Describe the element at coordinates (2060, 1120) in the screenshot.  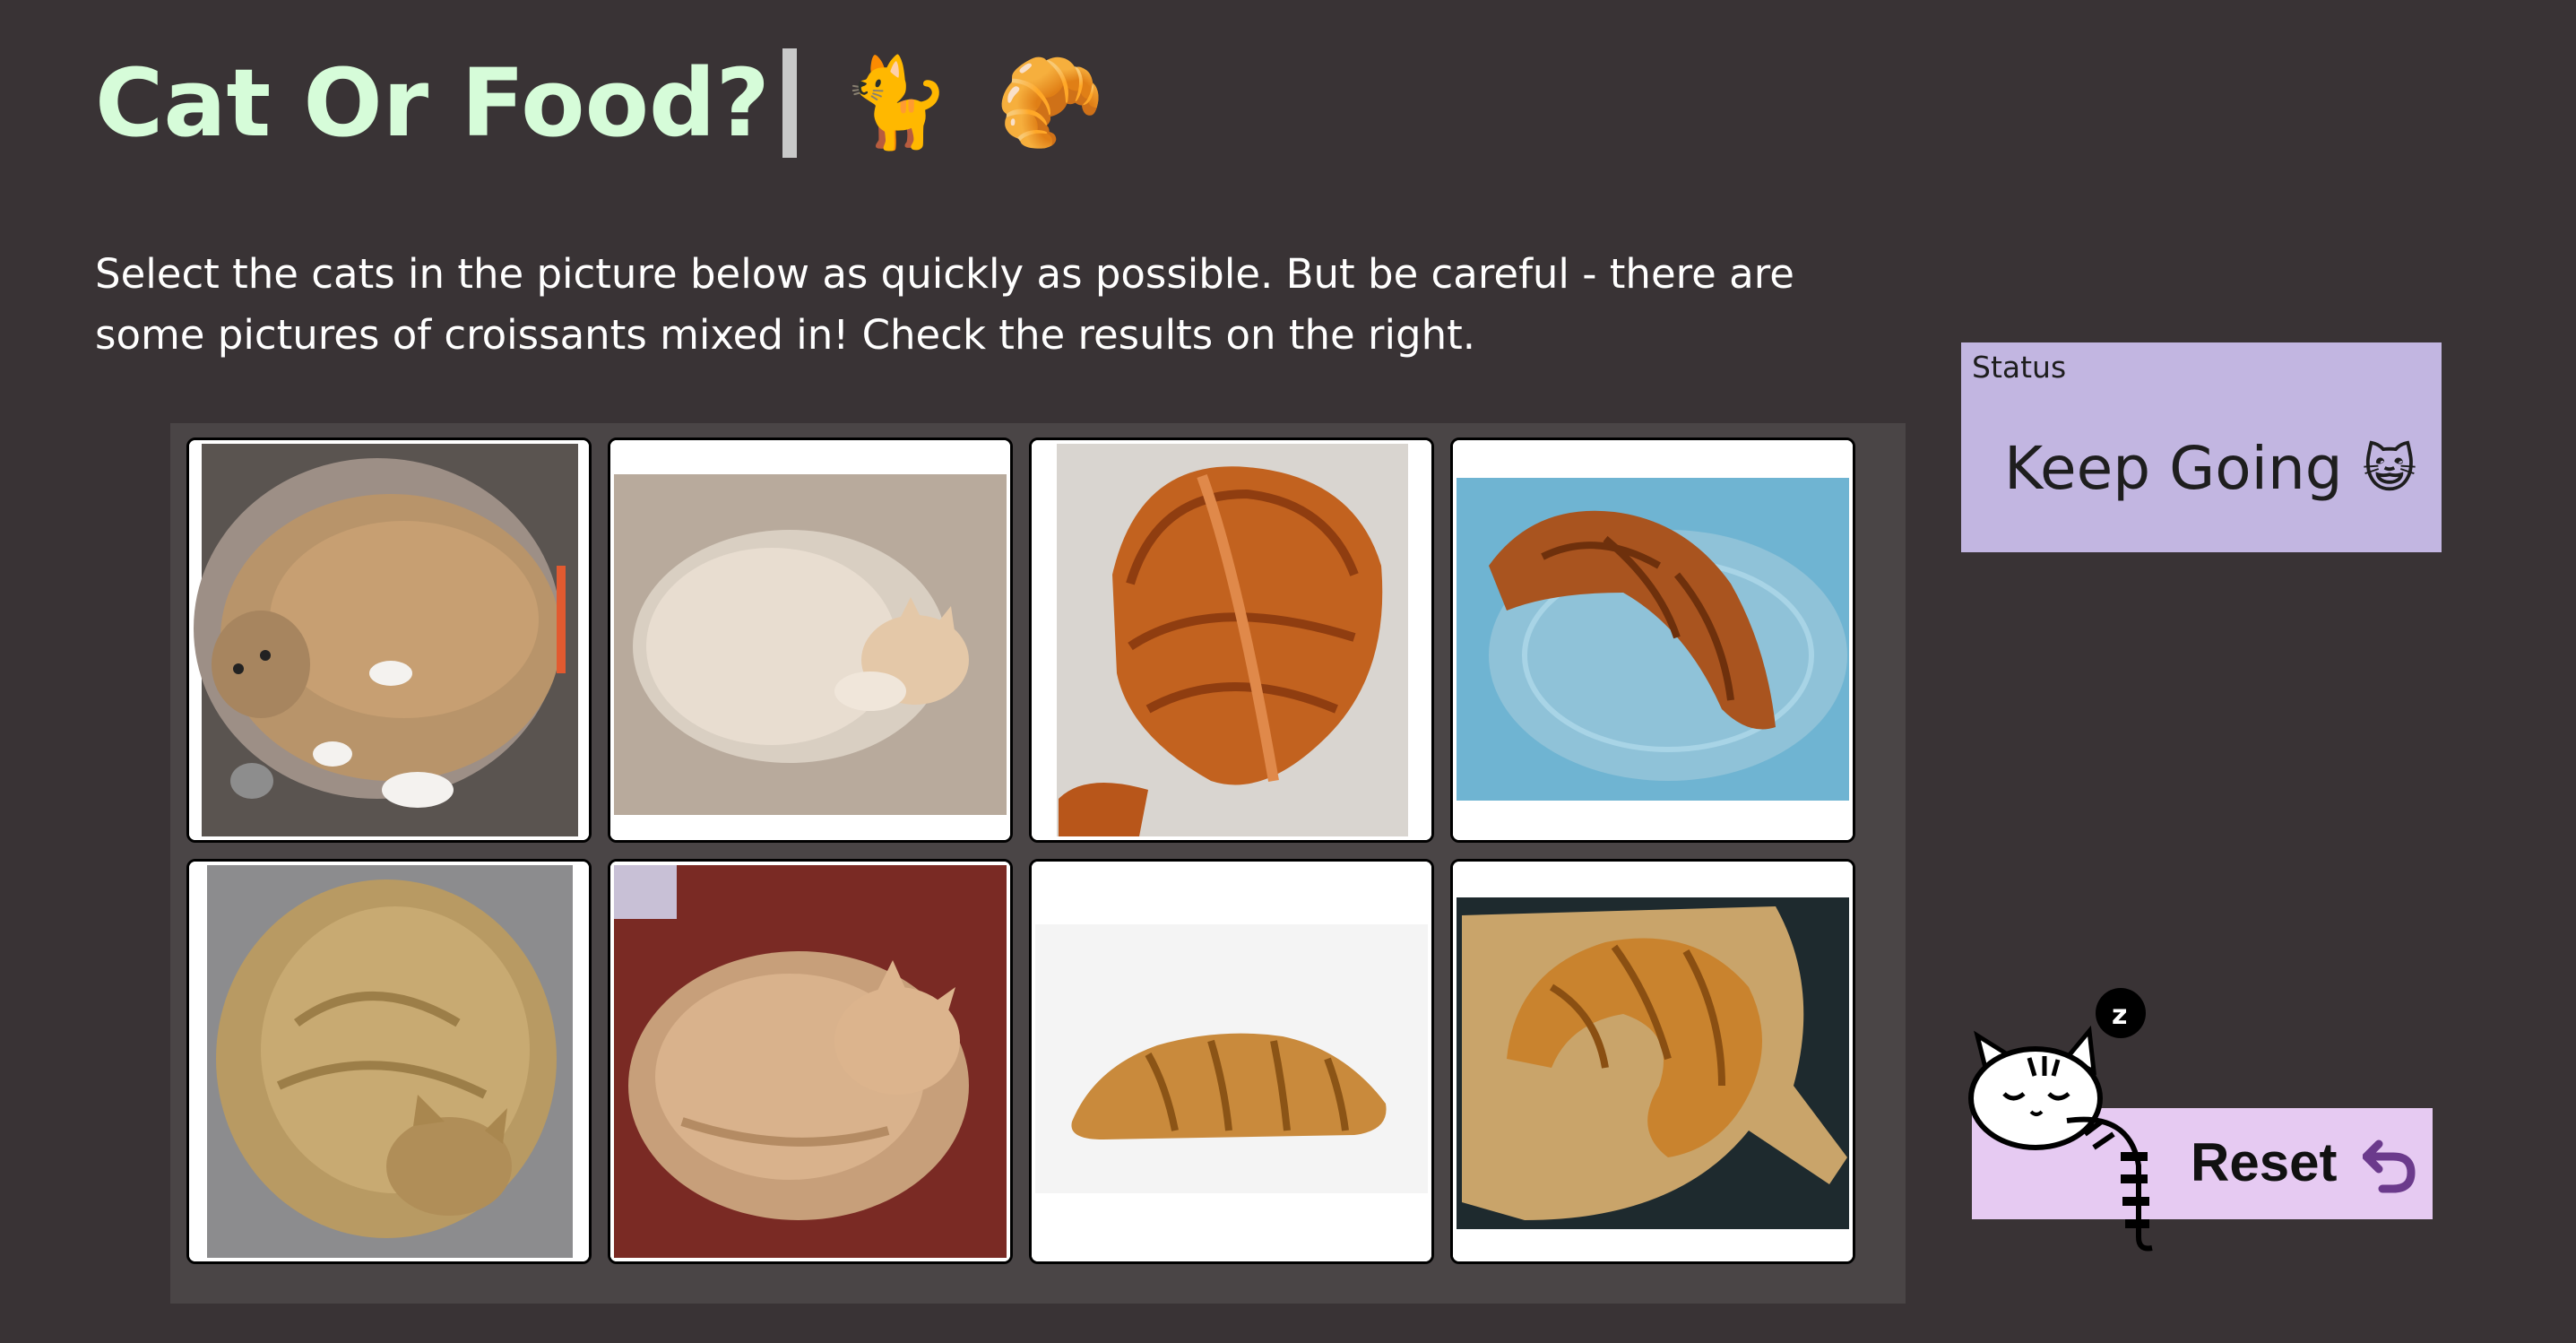
I see `sleeping-cat-icon: z` at that location.